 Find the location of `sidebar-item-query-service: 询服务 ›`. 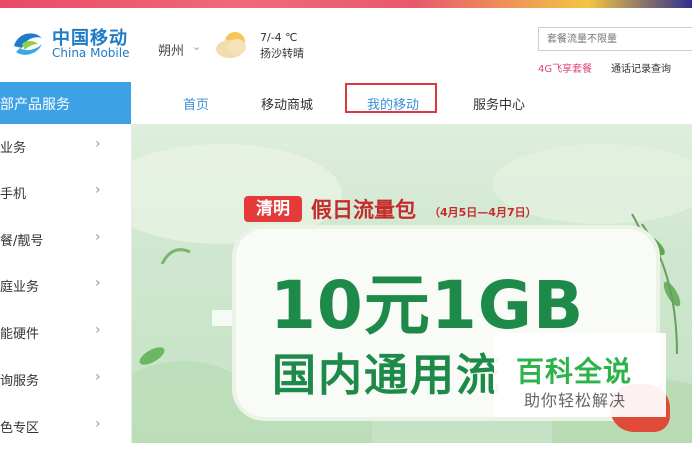

sidebar-item-query-service: 询服务 › is located at coordinates (65, 380).